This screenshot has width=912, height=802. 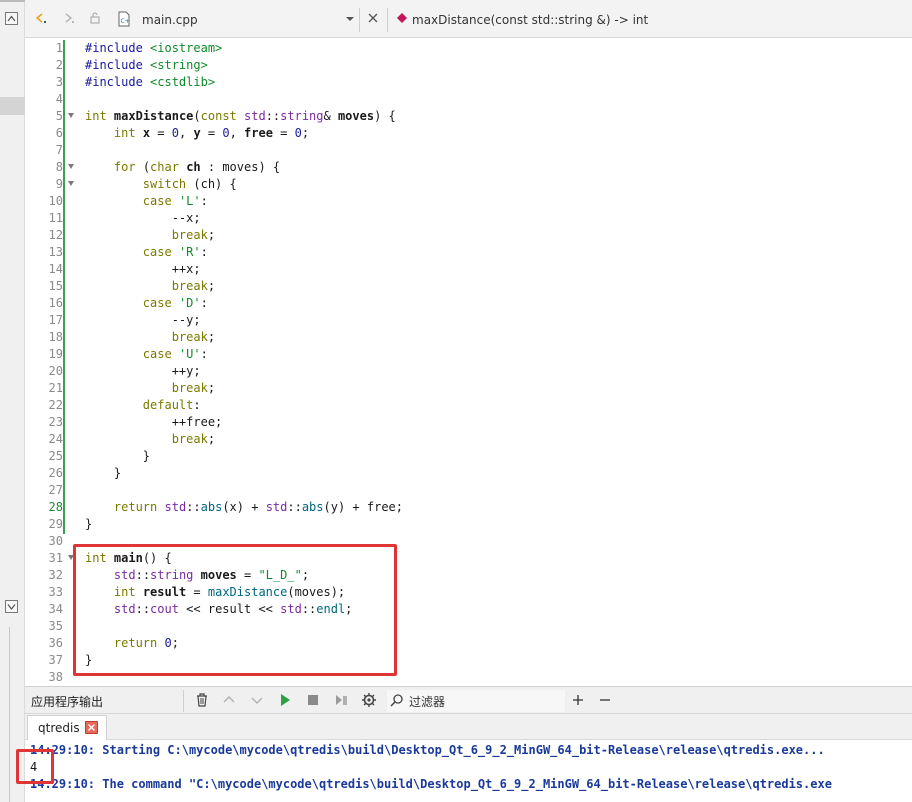 I want to click on code-line-2: #include <string>, so click(x=146, y=65).